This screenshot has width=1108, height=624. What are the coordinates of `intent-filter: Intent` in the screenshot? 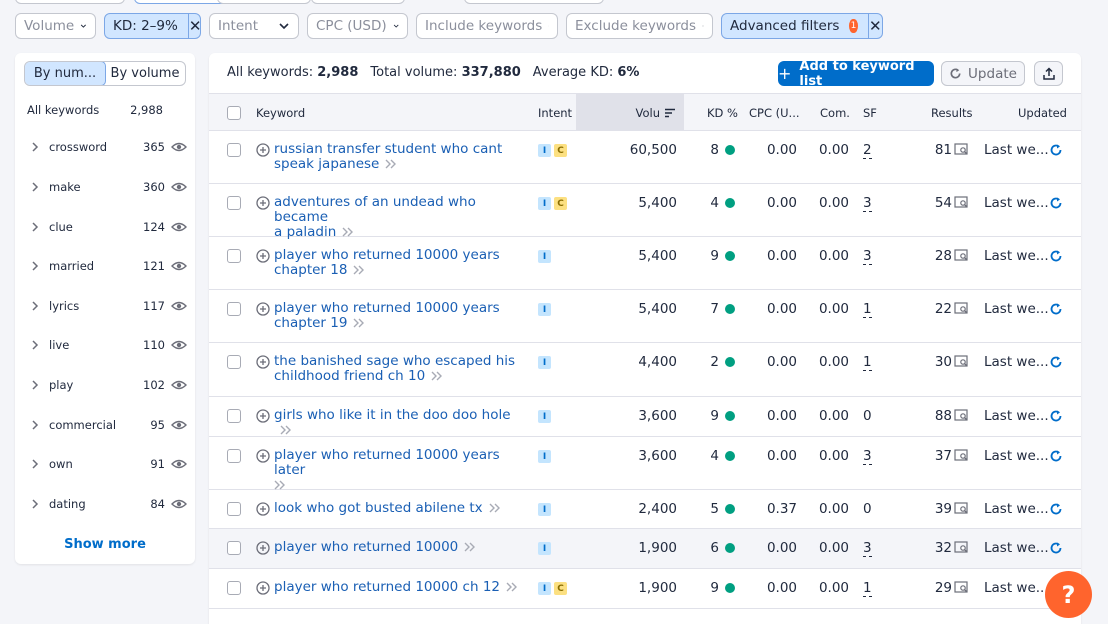 It's located at (254, 26).